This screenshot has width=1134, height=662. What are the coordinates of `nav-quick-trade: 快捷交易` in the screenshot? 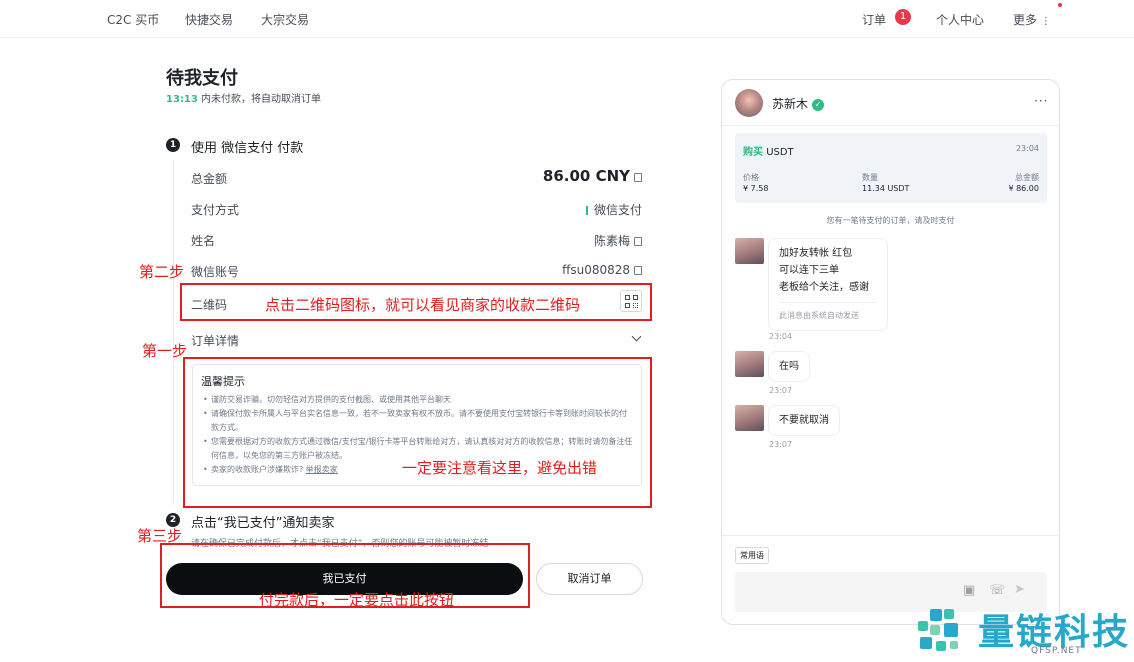 It's located at (209, 19).